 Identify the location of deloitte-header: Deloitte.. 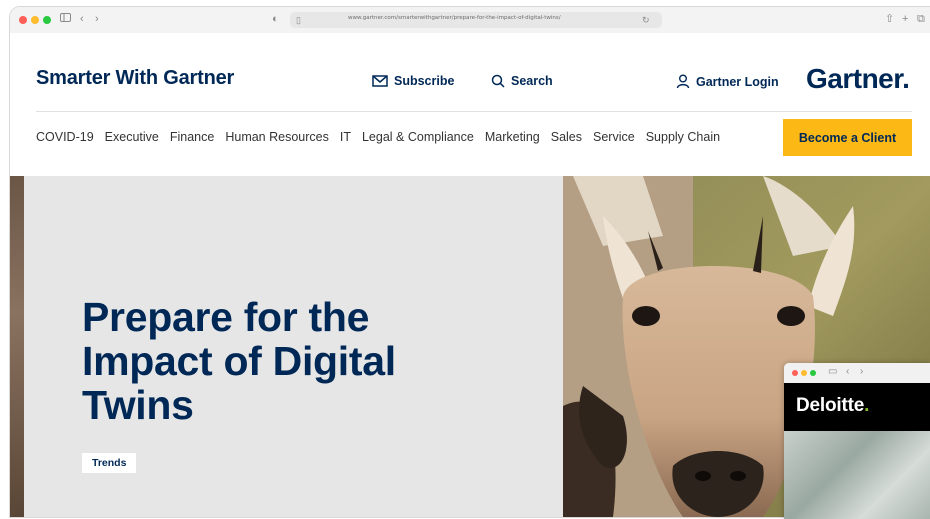
(857, 407).